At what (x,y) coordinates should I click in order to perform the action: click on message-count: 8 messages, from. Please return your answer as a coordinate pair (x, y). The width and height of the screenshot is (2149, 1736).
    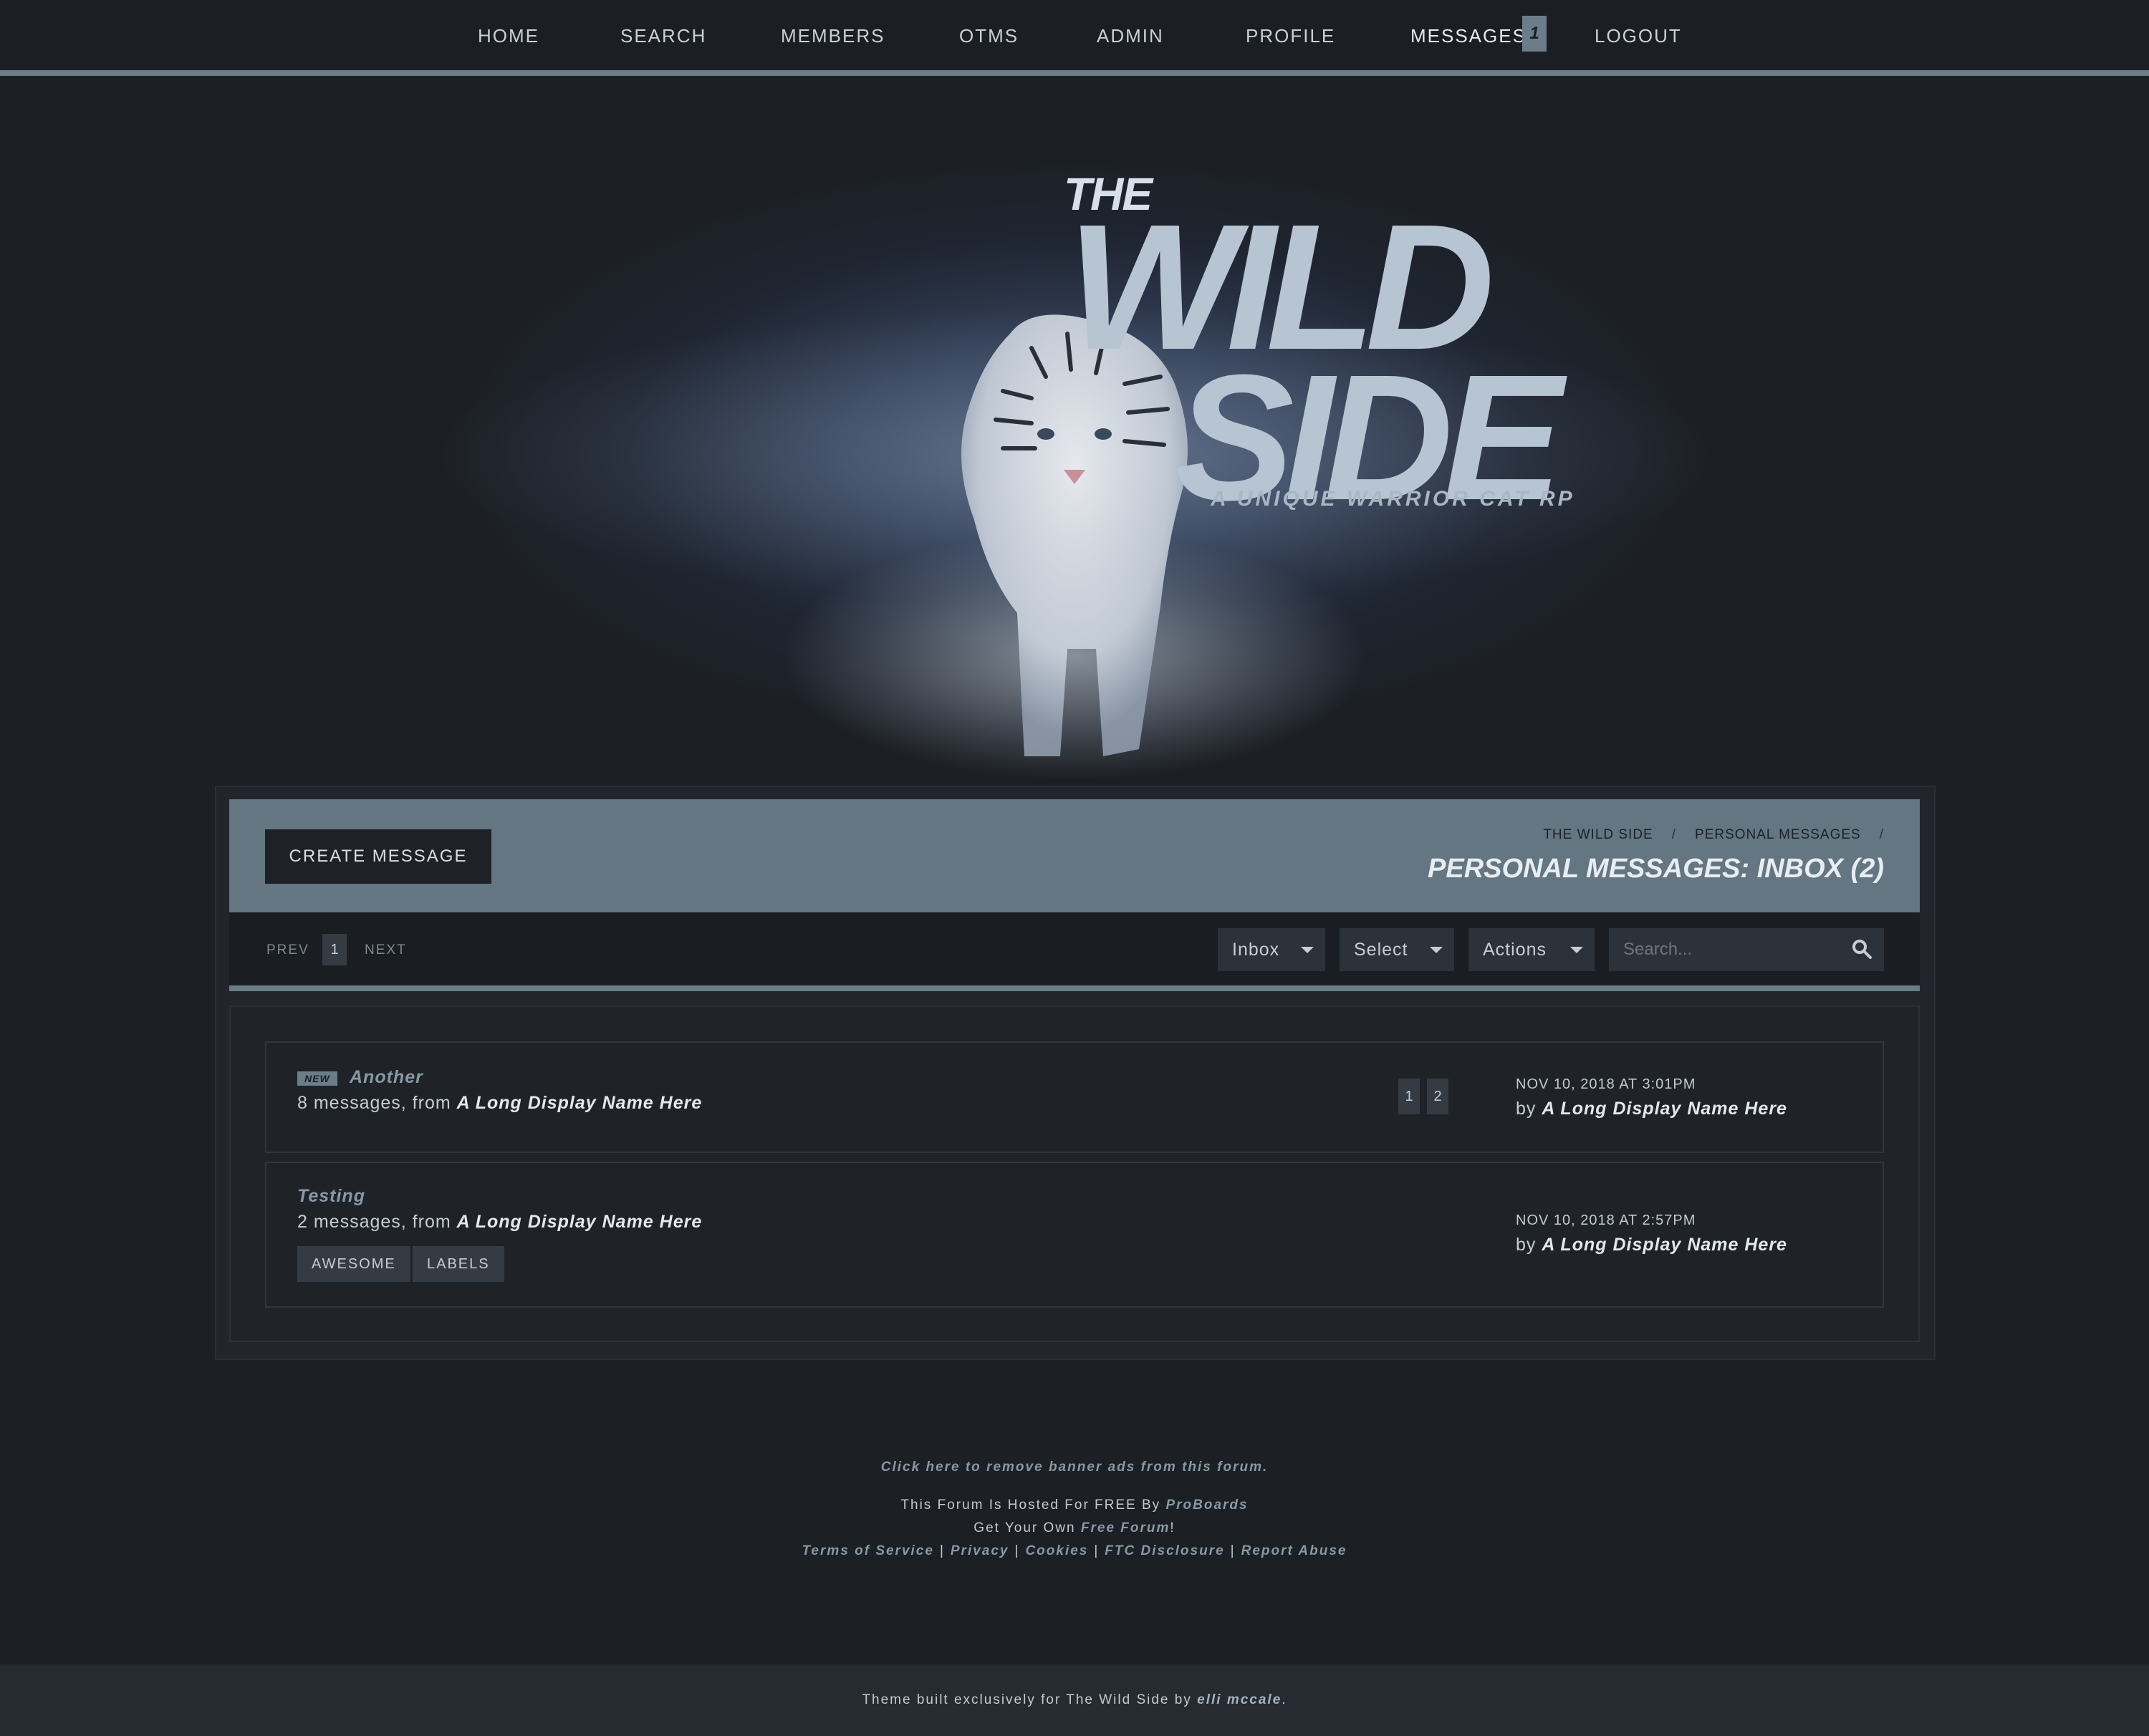
    Looking at the image, I should click on (374, 1103).